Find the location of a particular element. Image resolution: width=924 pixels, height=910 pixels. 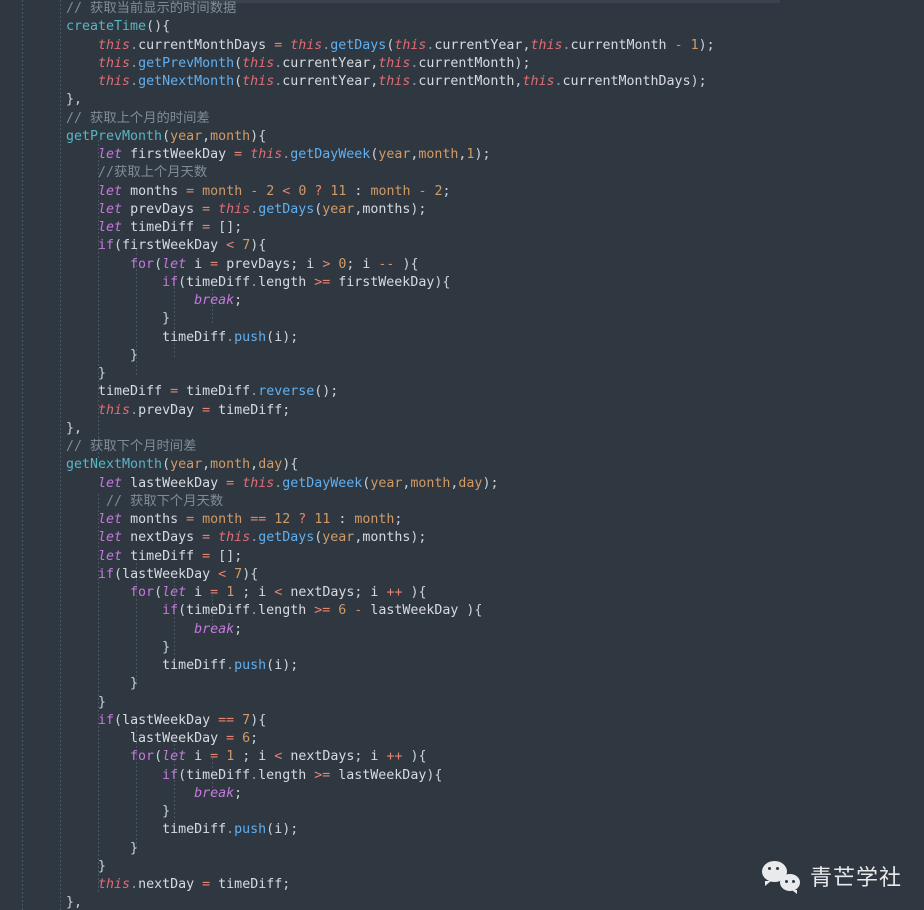

code-line: if(lastWeekDay < 7){ is located at coordinates (178, 574).